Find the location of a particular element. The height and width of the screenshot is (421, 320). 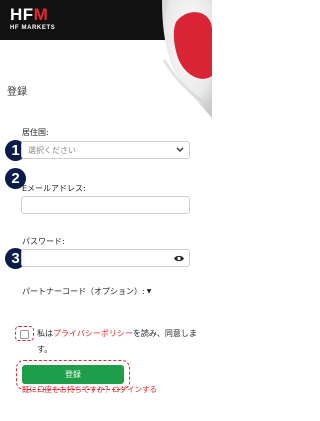

email-field is located at coordinates (105, 205).